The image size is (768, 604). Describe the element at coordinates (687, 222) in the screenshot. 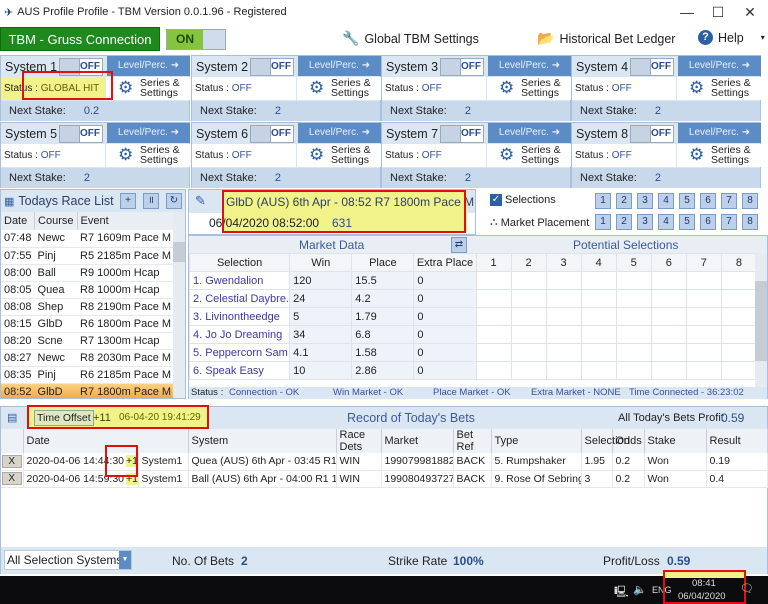

I see `placement-number-button: 5` at that location.